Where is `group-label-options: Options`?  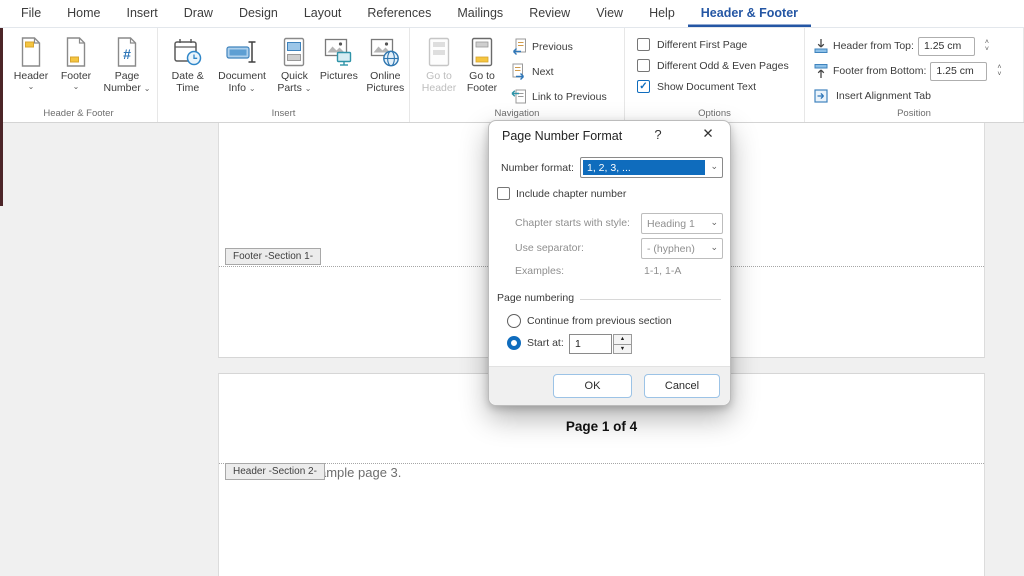
group-label-options: Options is located at coordinates (714, 113).